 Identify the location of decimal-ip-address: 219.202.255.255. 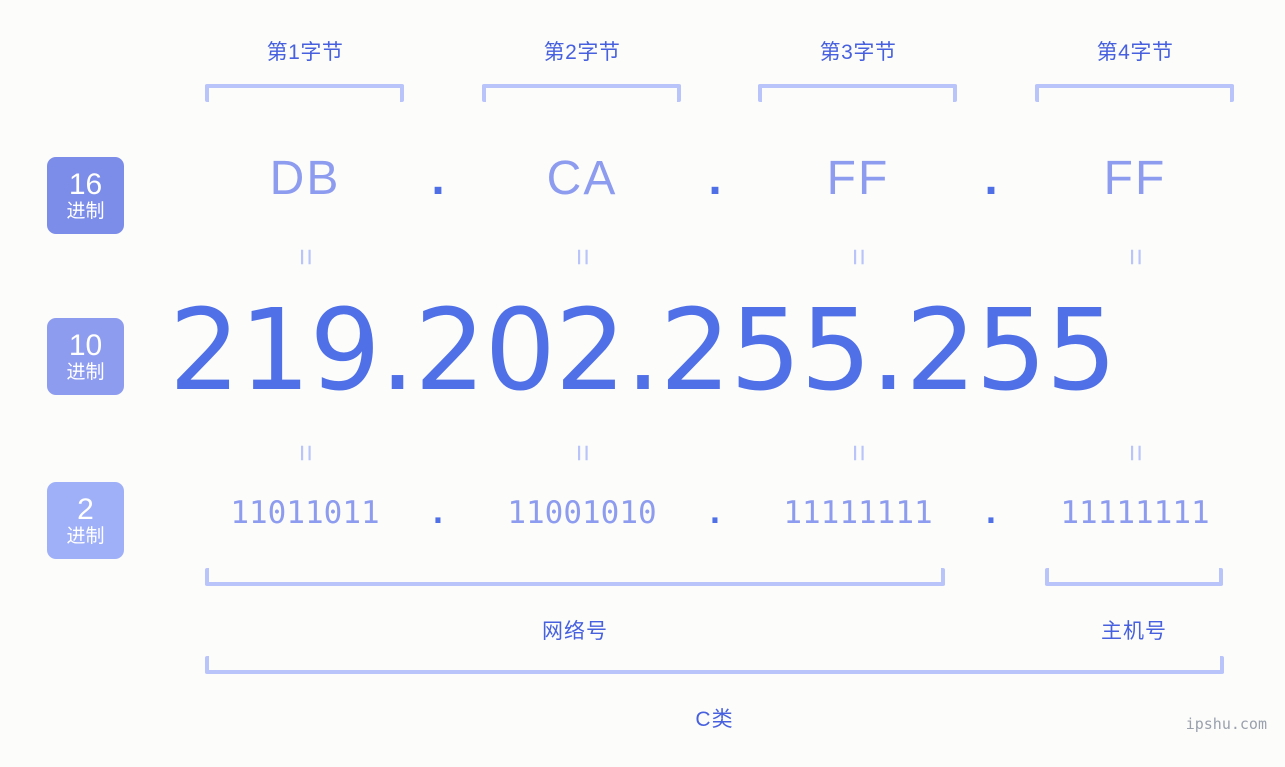
(642, 351).